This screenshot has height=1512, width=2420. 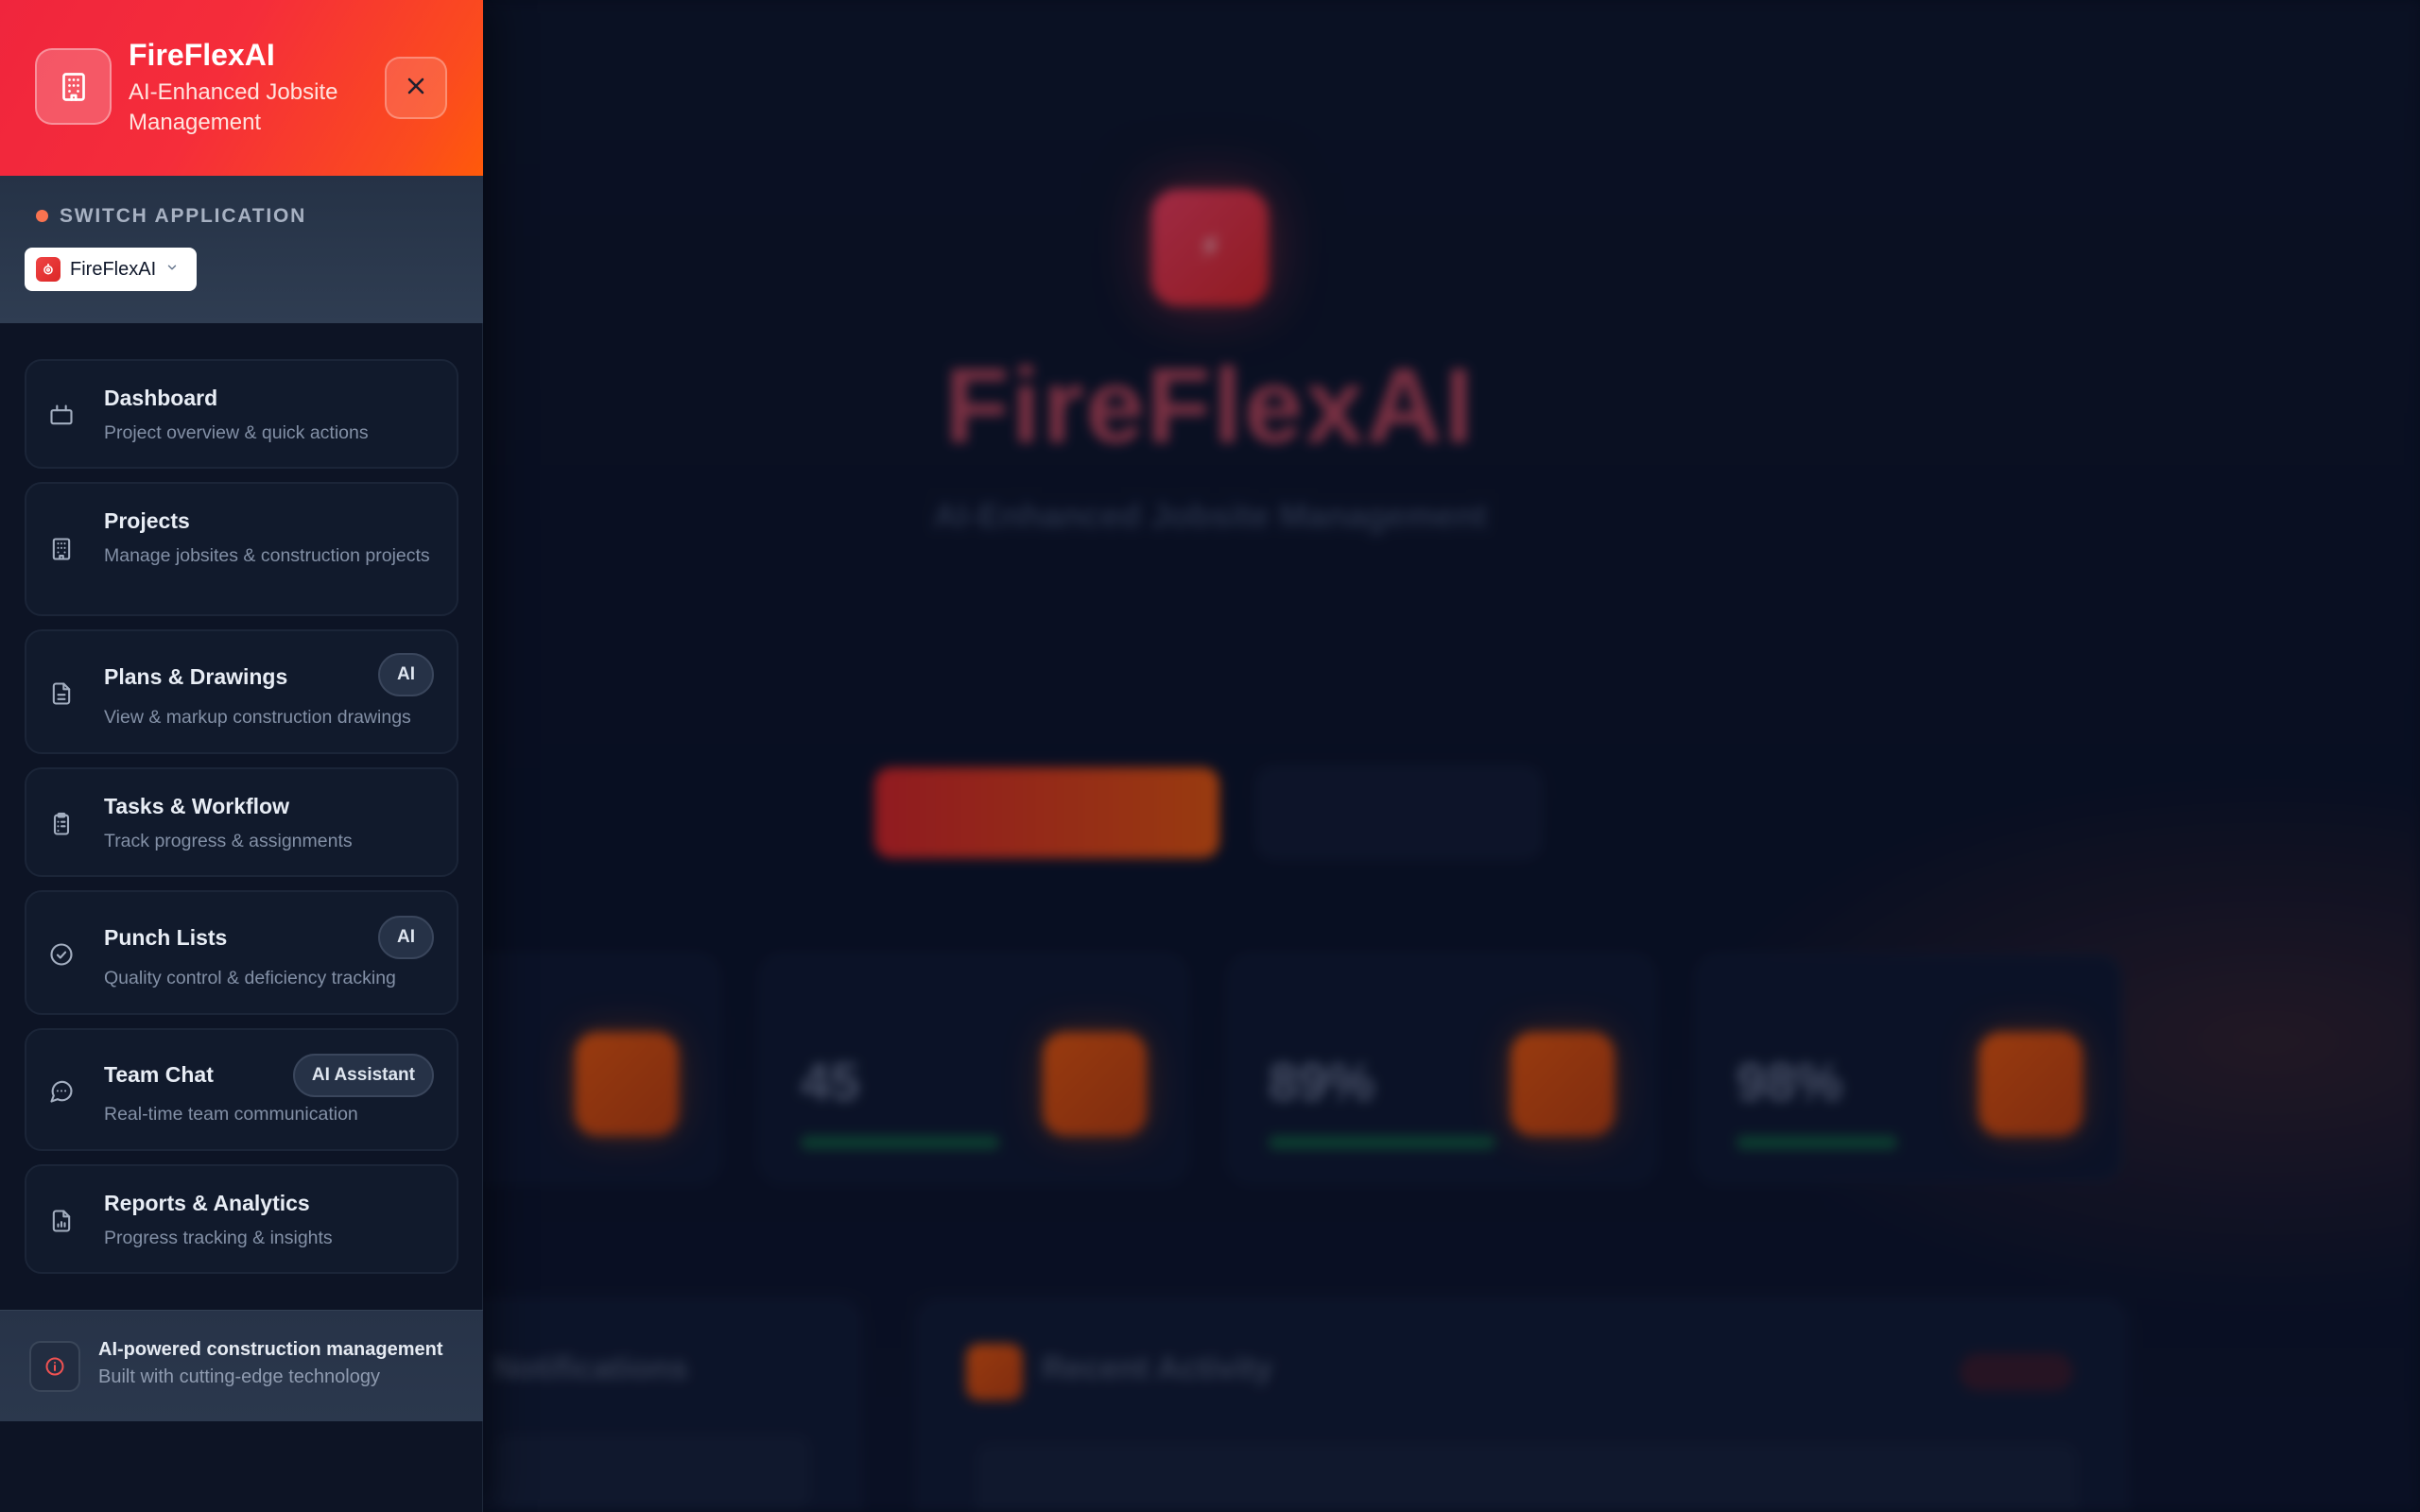 I want to click on status-dot, so click(x=42, y=216).